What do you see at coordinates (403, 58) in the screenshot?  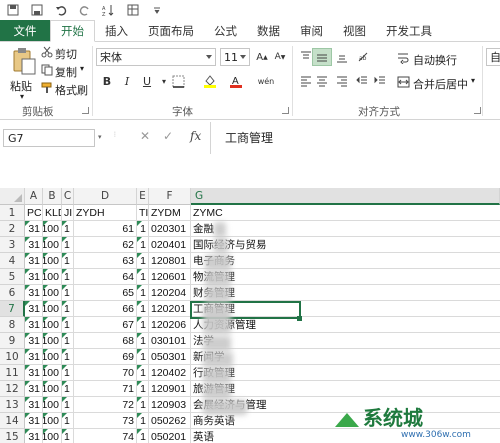 I see `wrap-text-icon` at bounding box center [403, 58].